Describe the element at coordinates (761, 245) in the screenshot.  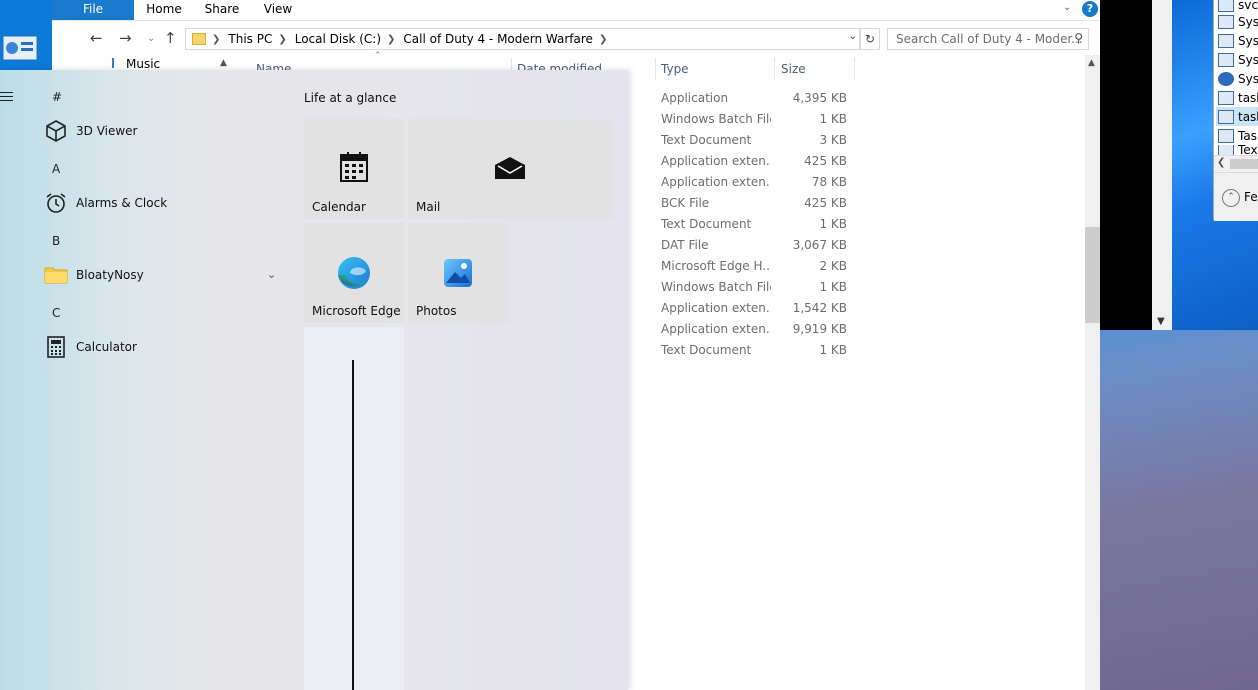
I see `table-row: DAT File 3,067 KB` at that location.